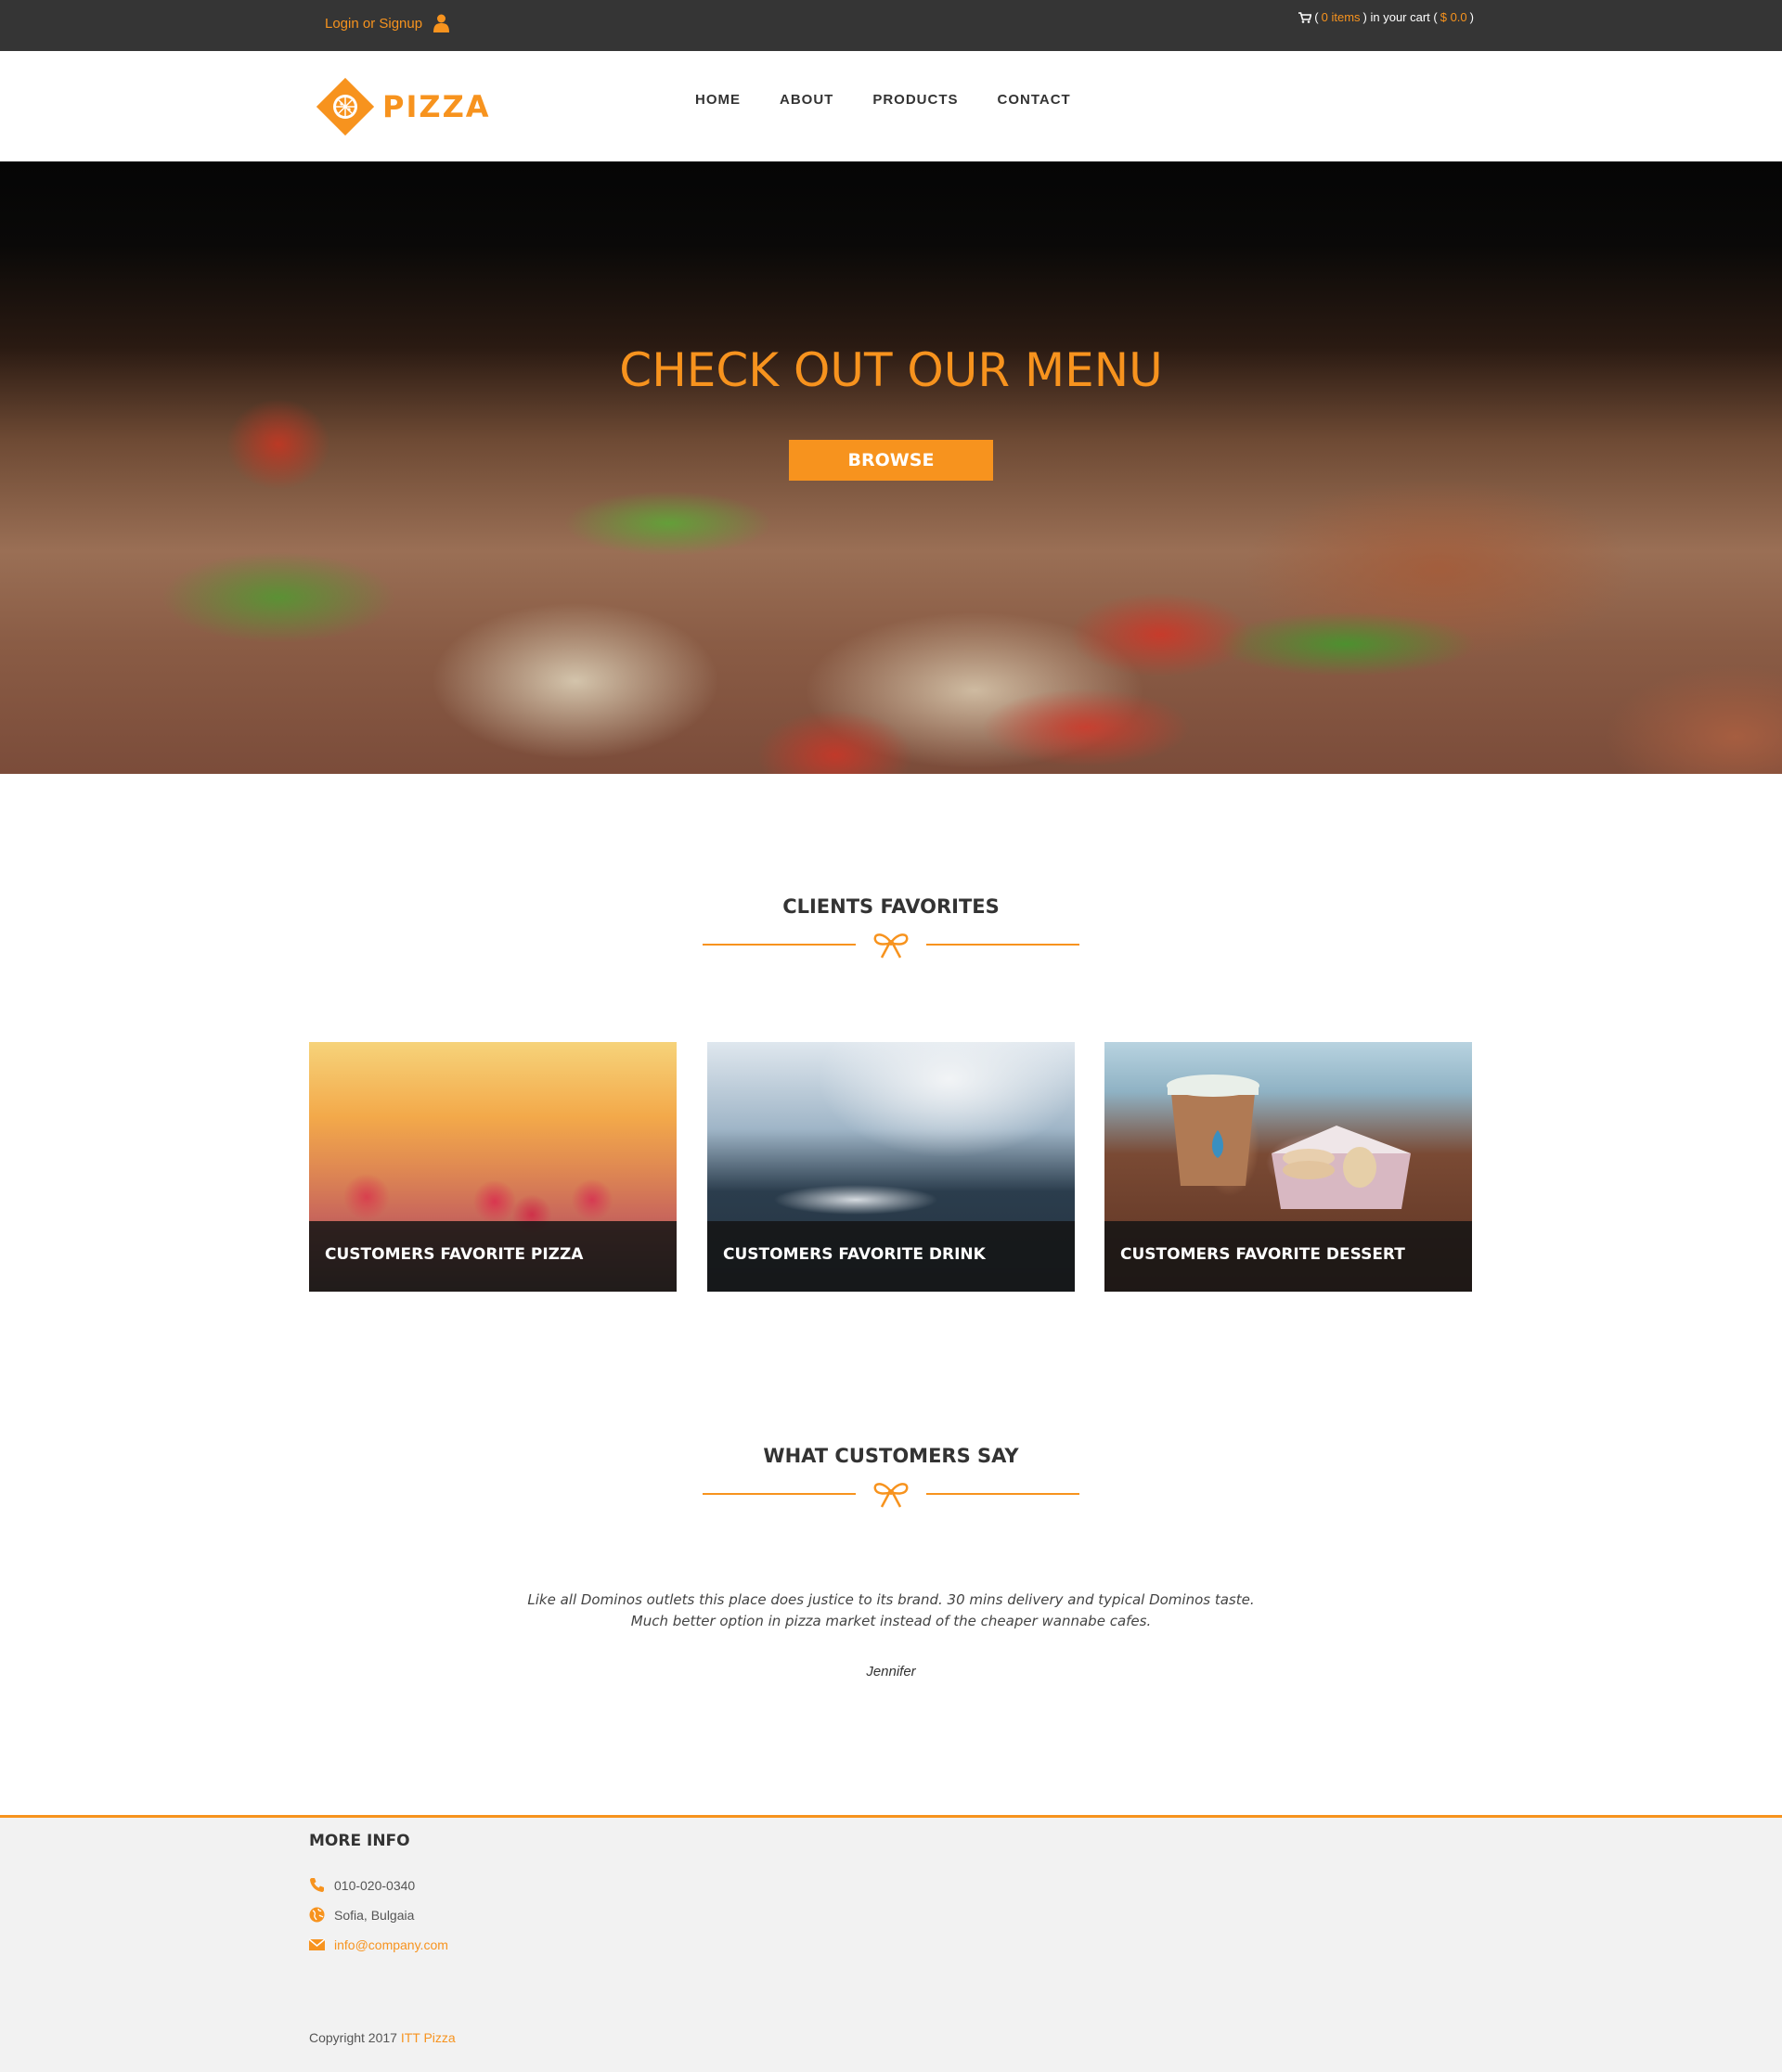 The image size is (1782, 2072). What do you see at coordinates (317, 1944) in the screenshot?
I see `envelope-icon` at bounding box center [317, 1944].